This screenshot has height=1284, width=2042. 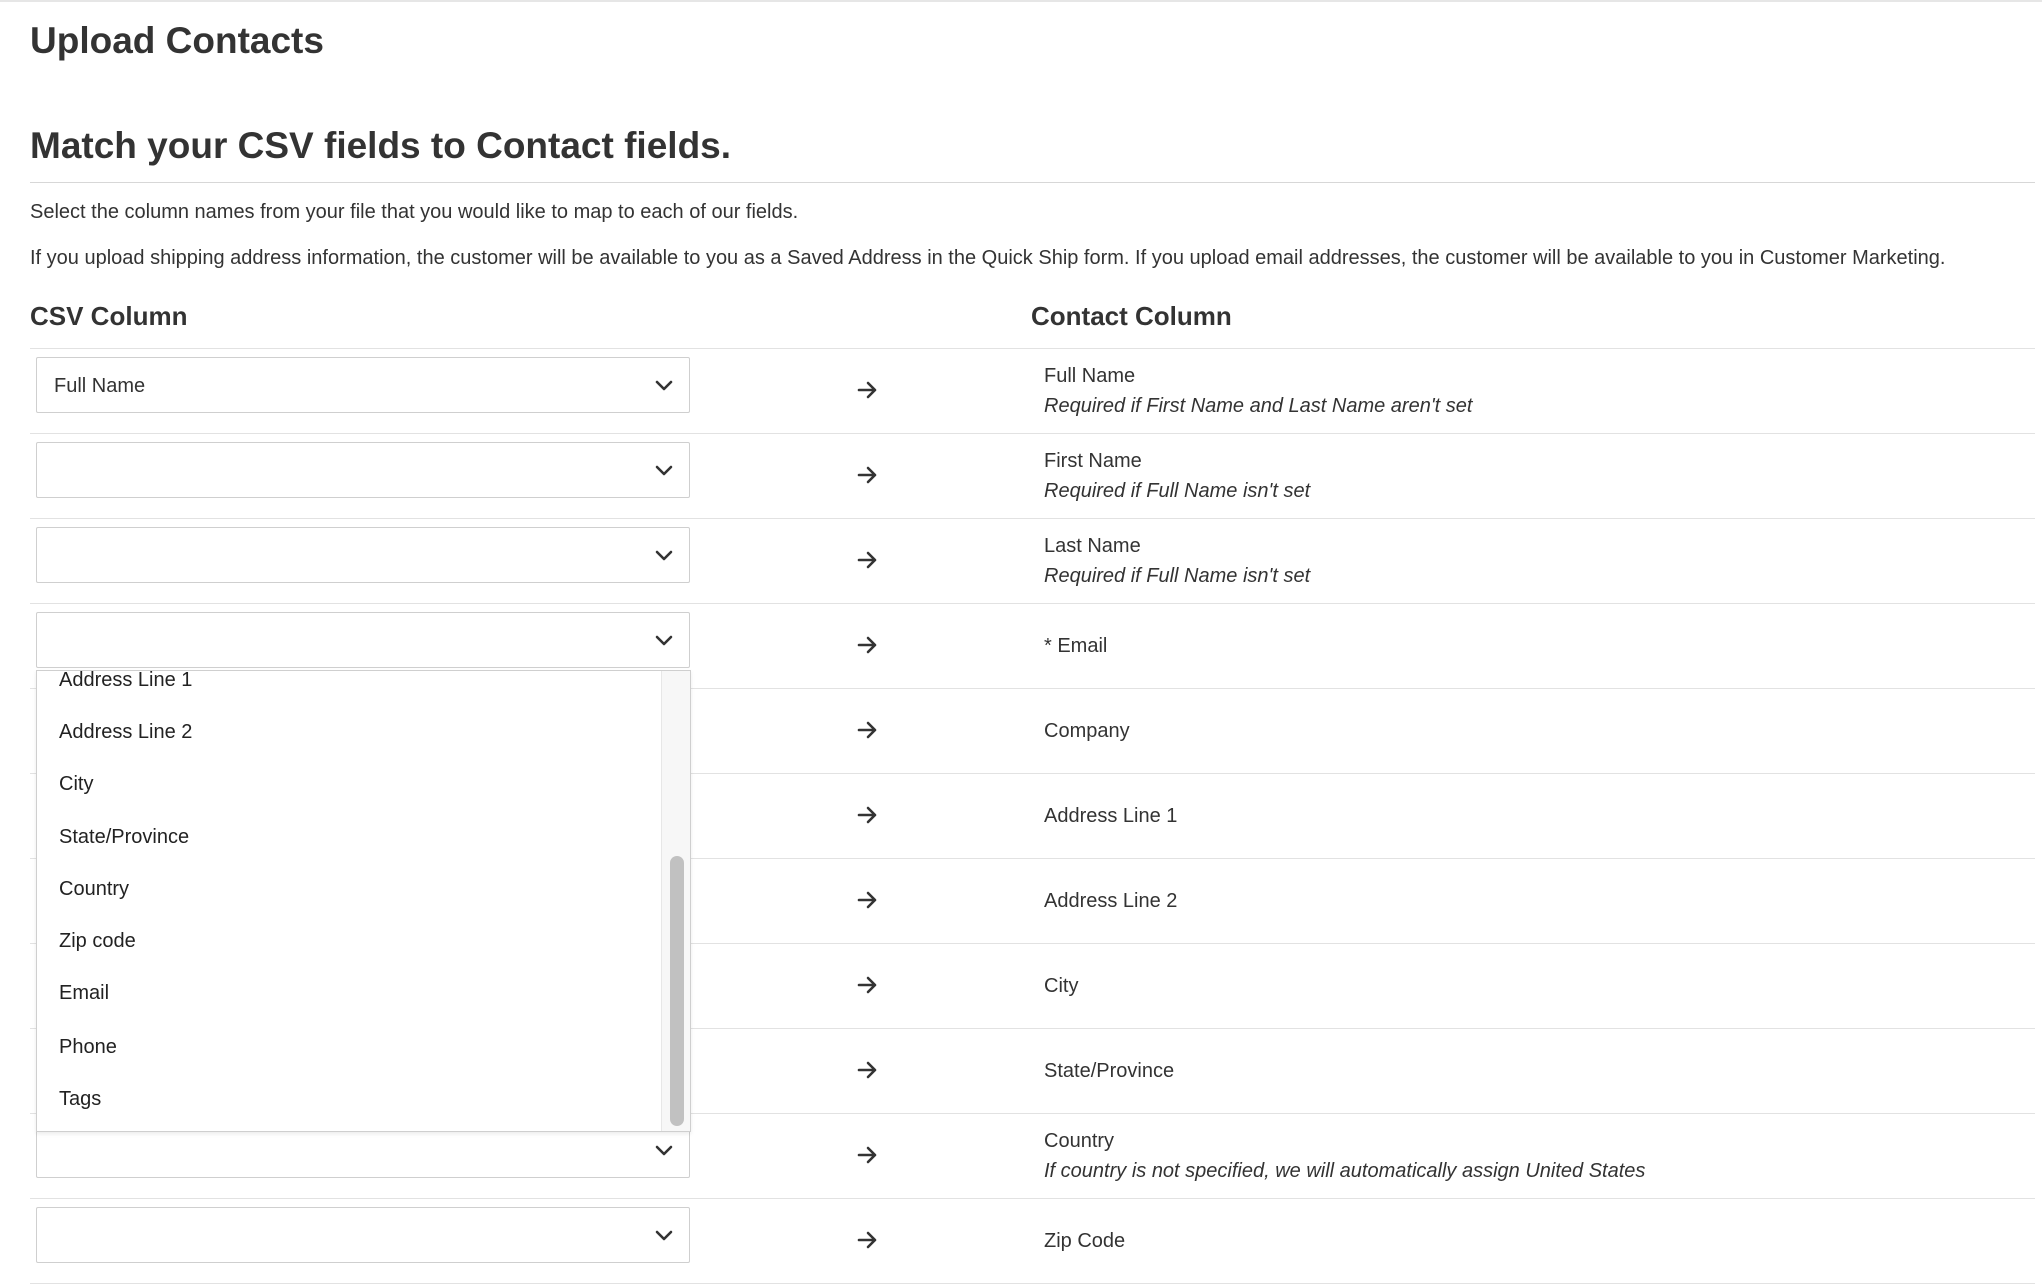 I want to click on contact-field-name: Address Line 2, so click(x=1111, y=901).